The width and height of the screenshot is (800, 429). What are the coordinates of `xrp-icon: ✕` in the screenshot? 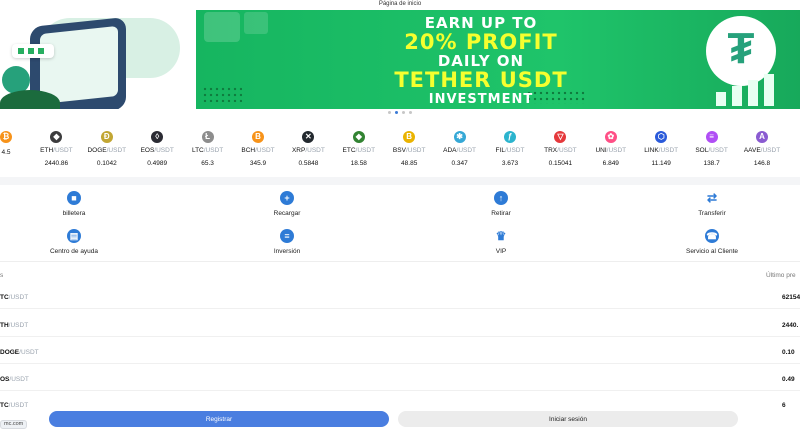 It's located at (308, 137).